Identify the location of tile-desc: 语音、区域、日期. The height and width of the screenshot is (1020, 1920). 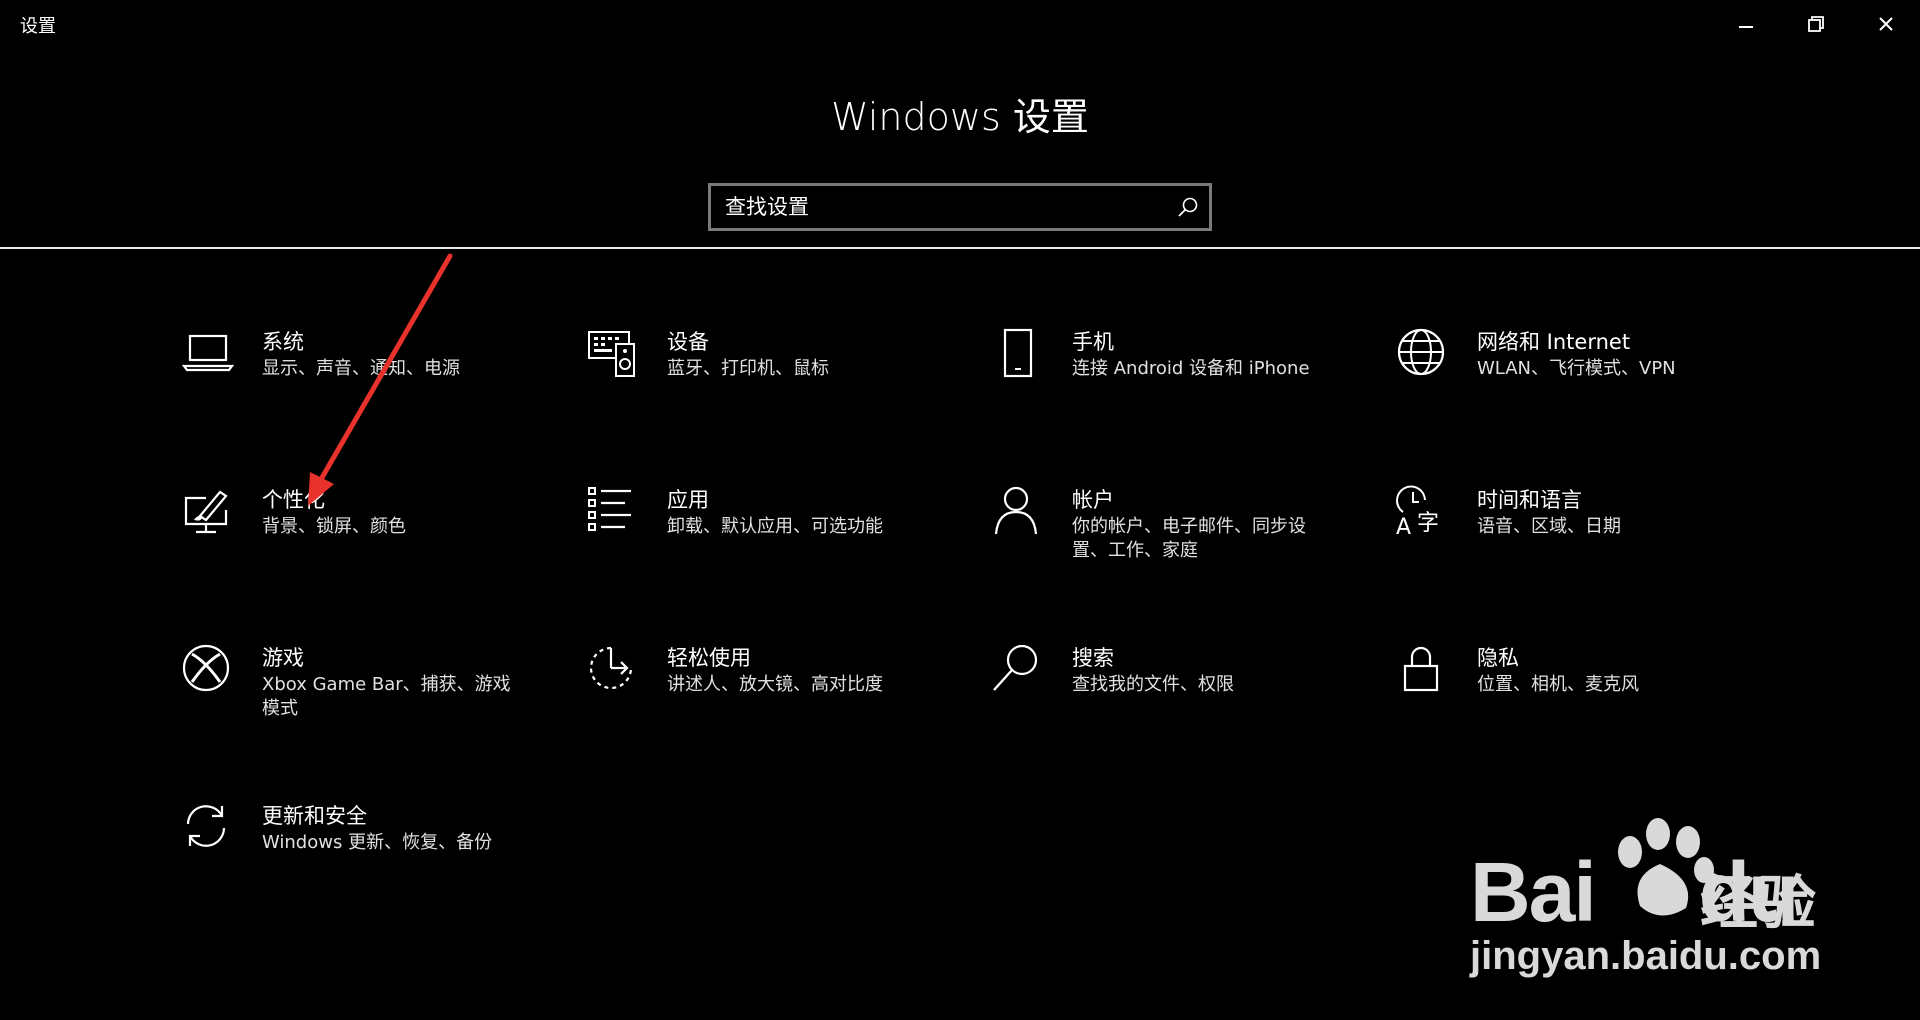
(1549, 526).